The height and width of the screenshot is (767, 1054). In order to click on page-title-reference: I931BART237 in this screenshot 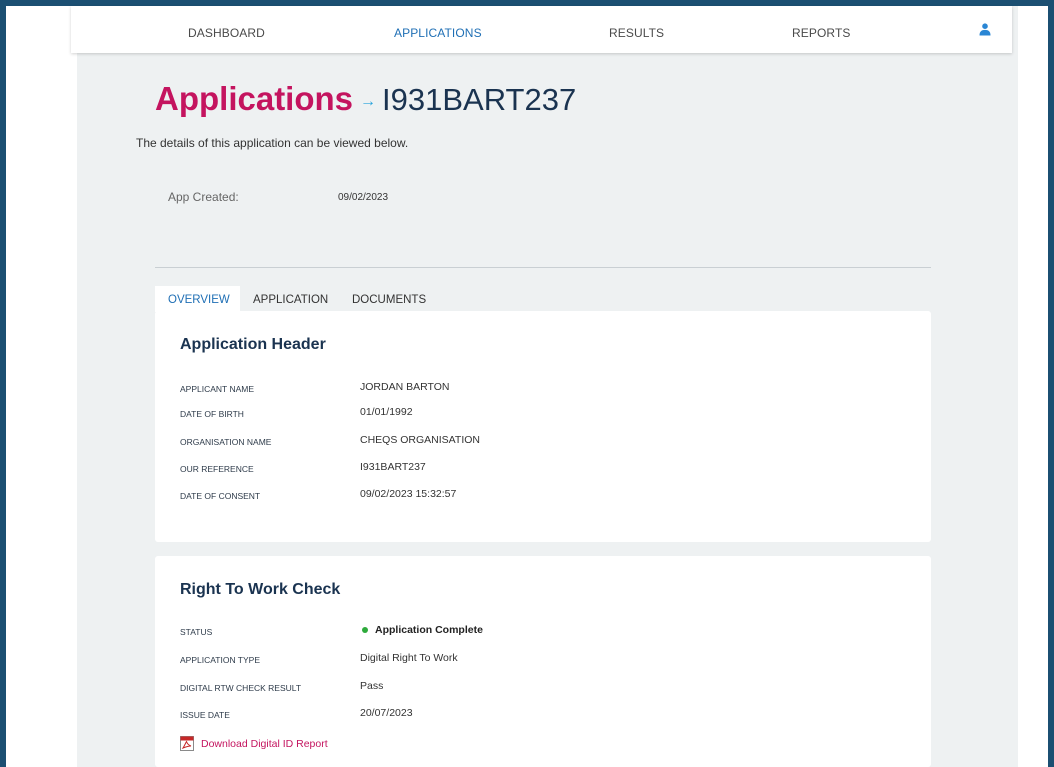, I will do `click(479, 99)`.